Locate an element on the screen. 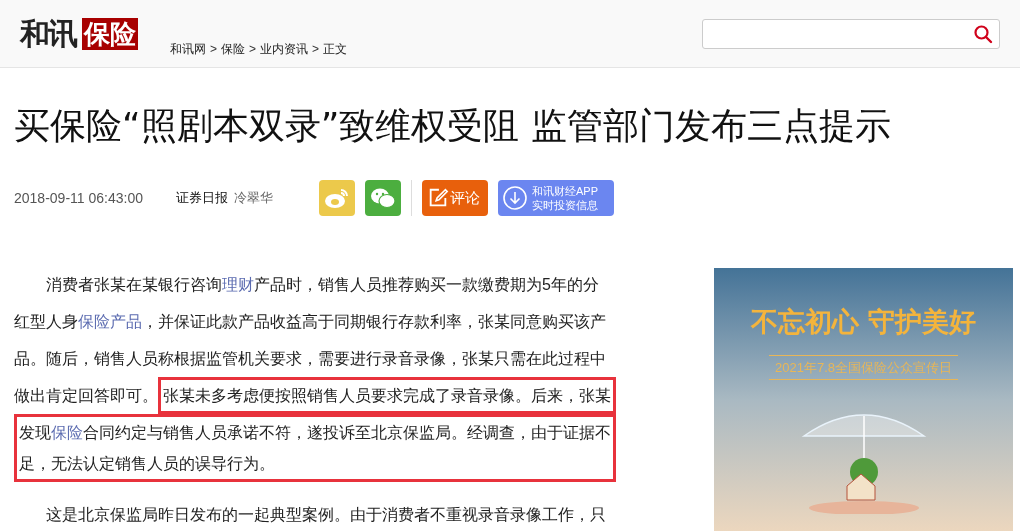  keyword-link: 保险产品 is located at coordinates (110, 321).